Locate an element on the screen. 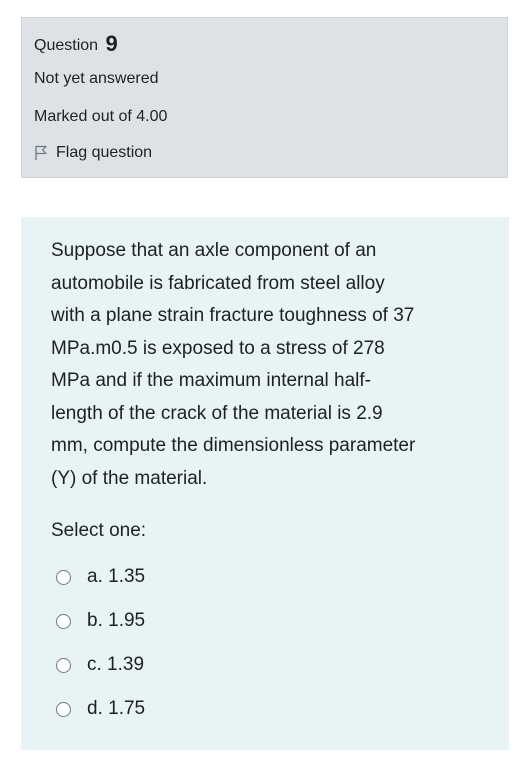  answer-option-d: d. 1.75 is located at coordinates (98, 709).